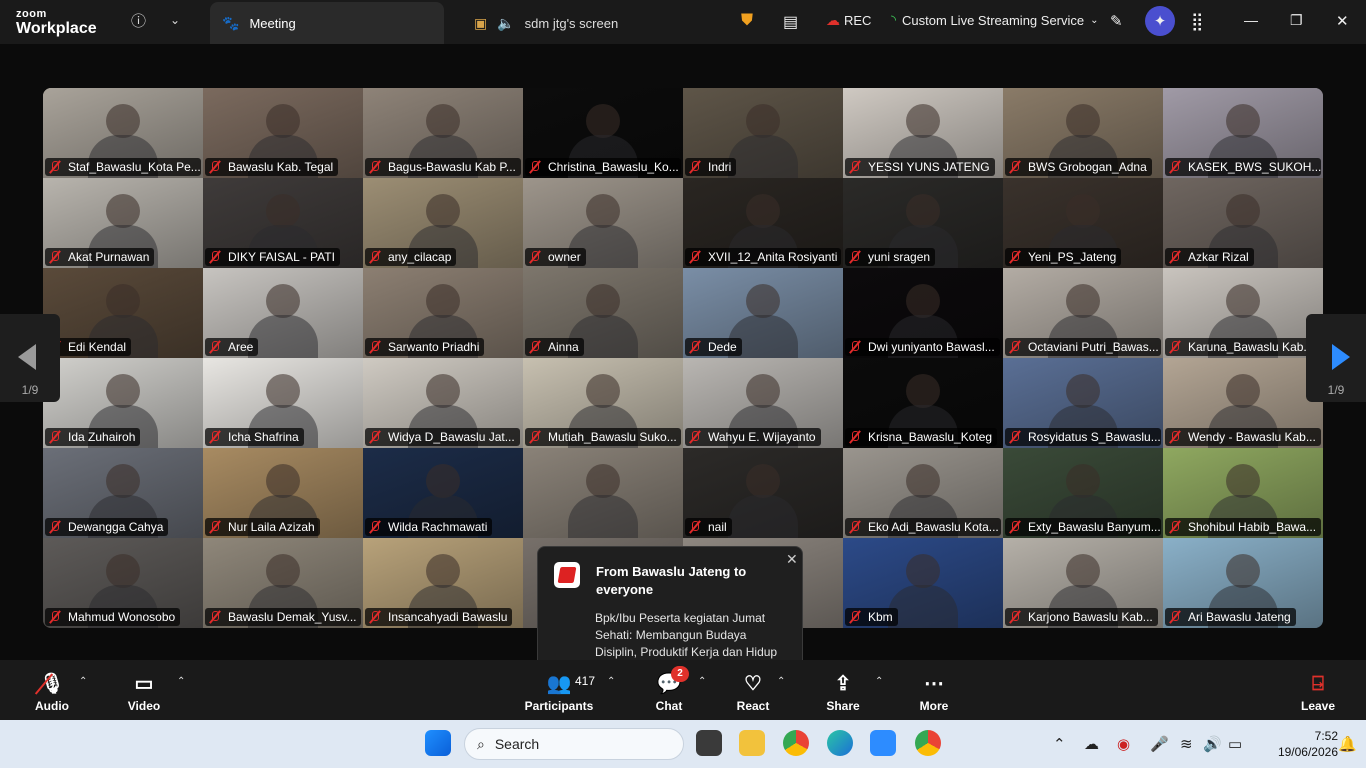 This screenshot has height=768, width=1366. What do you see at coordinates (434, 347) in the screenshot?
I see `participant-name: Sarwanto Priadhi` at bounding box center [434, 347].